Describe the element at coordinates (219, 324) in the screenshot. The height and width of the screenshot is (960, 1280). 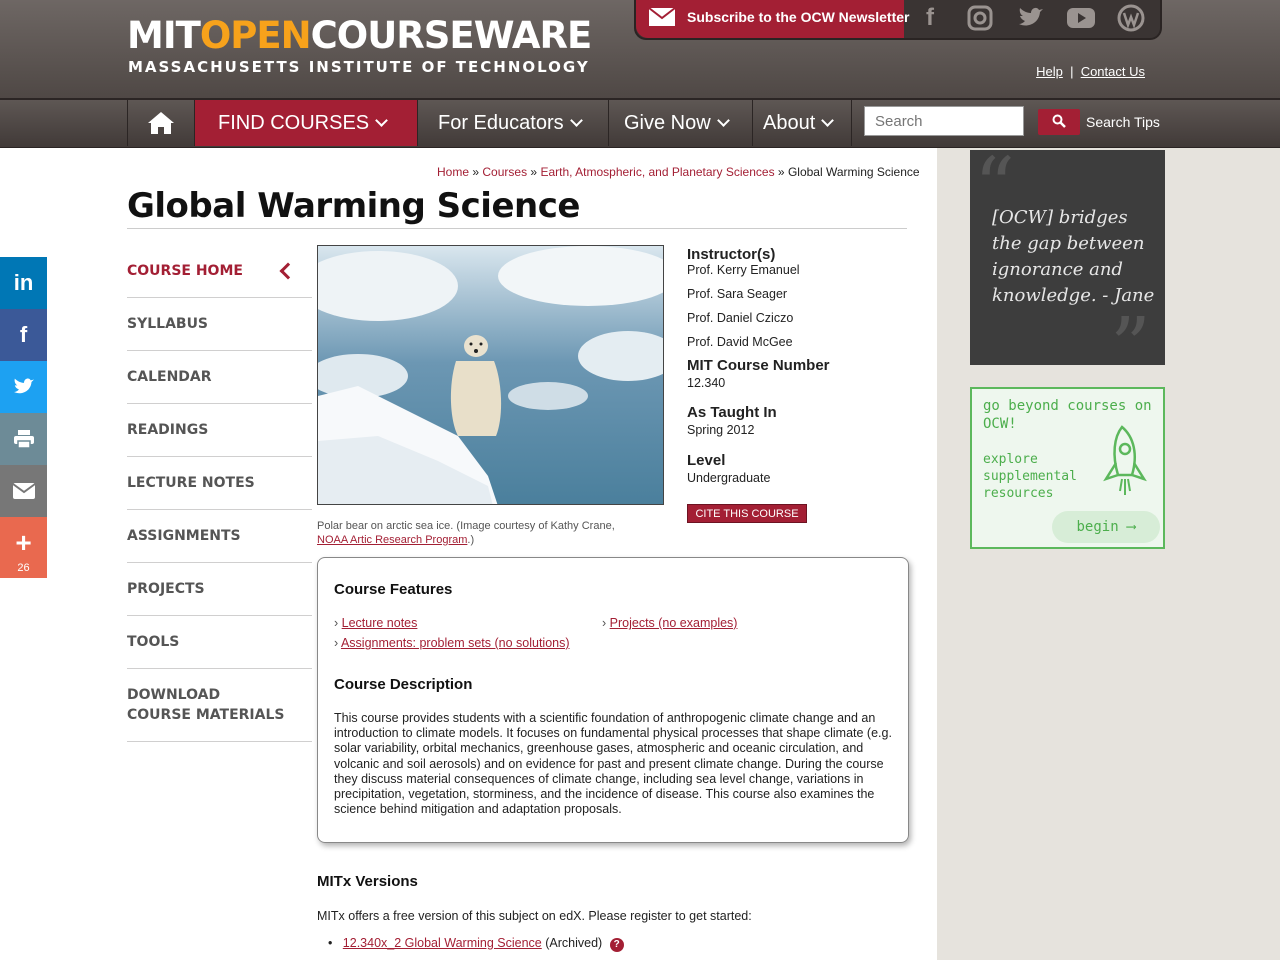
I see `course-nav-syllabus: SYLLABUS` at that location.